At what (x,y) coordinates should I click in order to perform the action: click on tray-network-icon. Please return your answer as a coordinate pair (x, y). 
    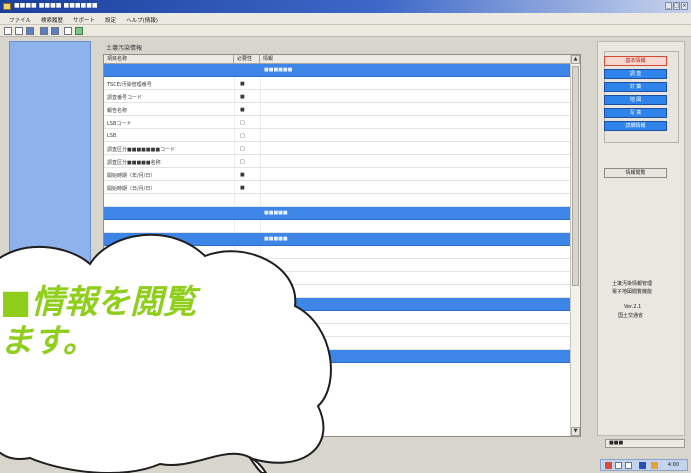
    Looking at the image, I should click on (642, 465).